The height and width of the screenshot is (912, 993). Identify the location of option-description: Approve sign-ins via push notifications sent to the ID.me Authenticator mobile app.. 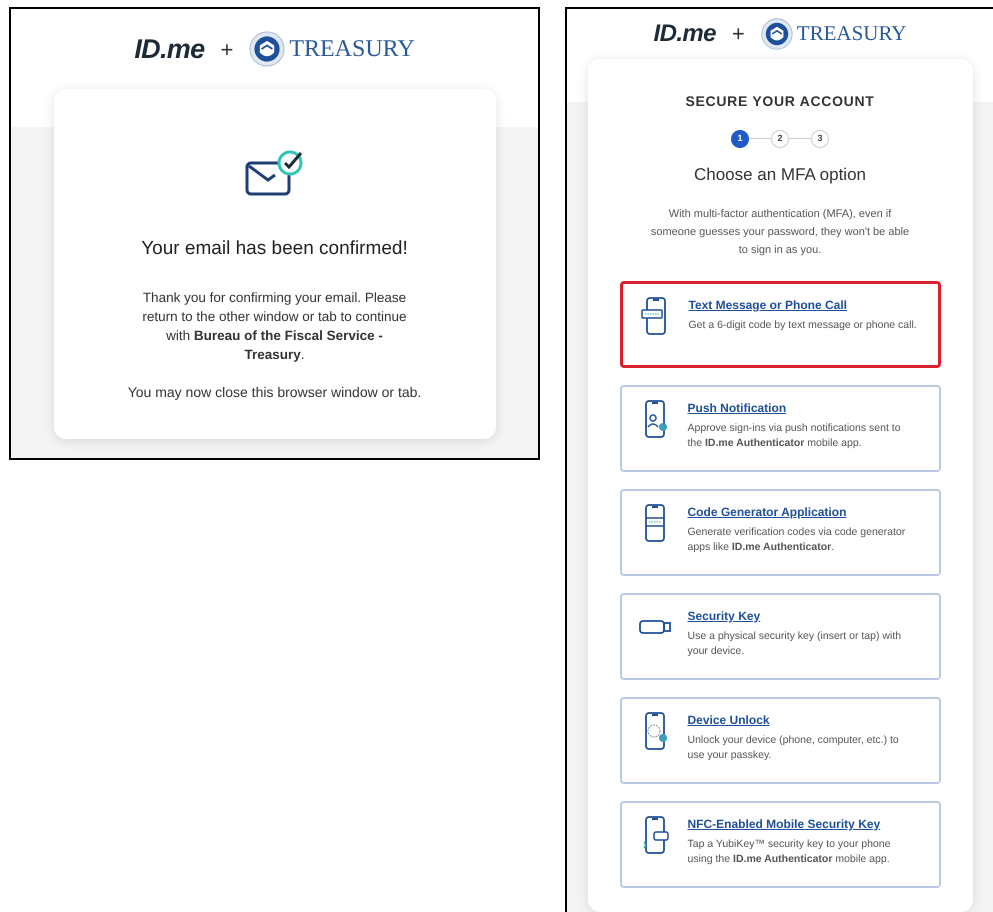
(795, 436).